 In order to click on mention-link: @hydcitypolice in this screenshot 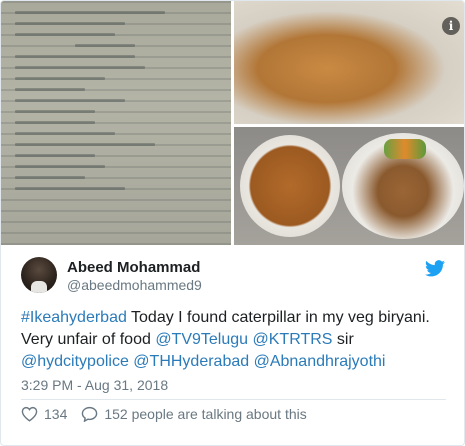, I will do `click(75, 361)`.